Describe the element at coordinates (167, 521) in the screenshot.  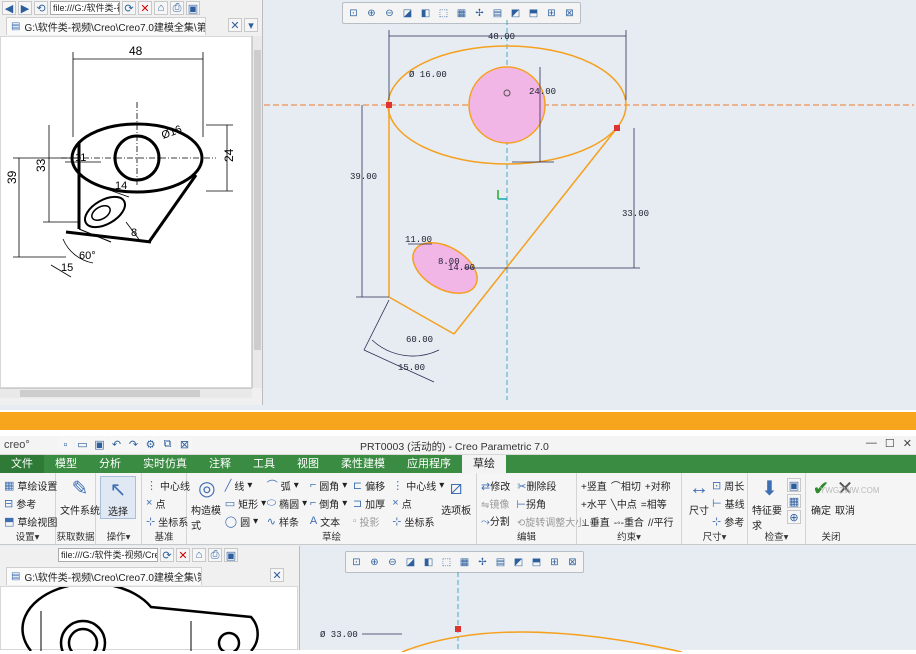
I see `datum-csys-button: ⊹ 坐标系` at that location.